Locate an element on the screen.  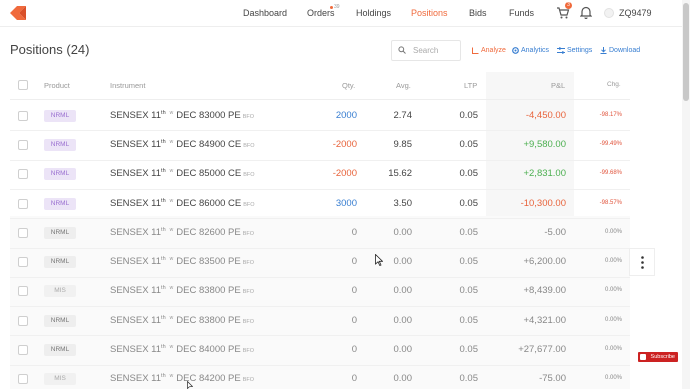
instrument-contract: DEC 84000 PE is located at coordinates (208, 350).